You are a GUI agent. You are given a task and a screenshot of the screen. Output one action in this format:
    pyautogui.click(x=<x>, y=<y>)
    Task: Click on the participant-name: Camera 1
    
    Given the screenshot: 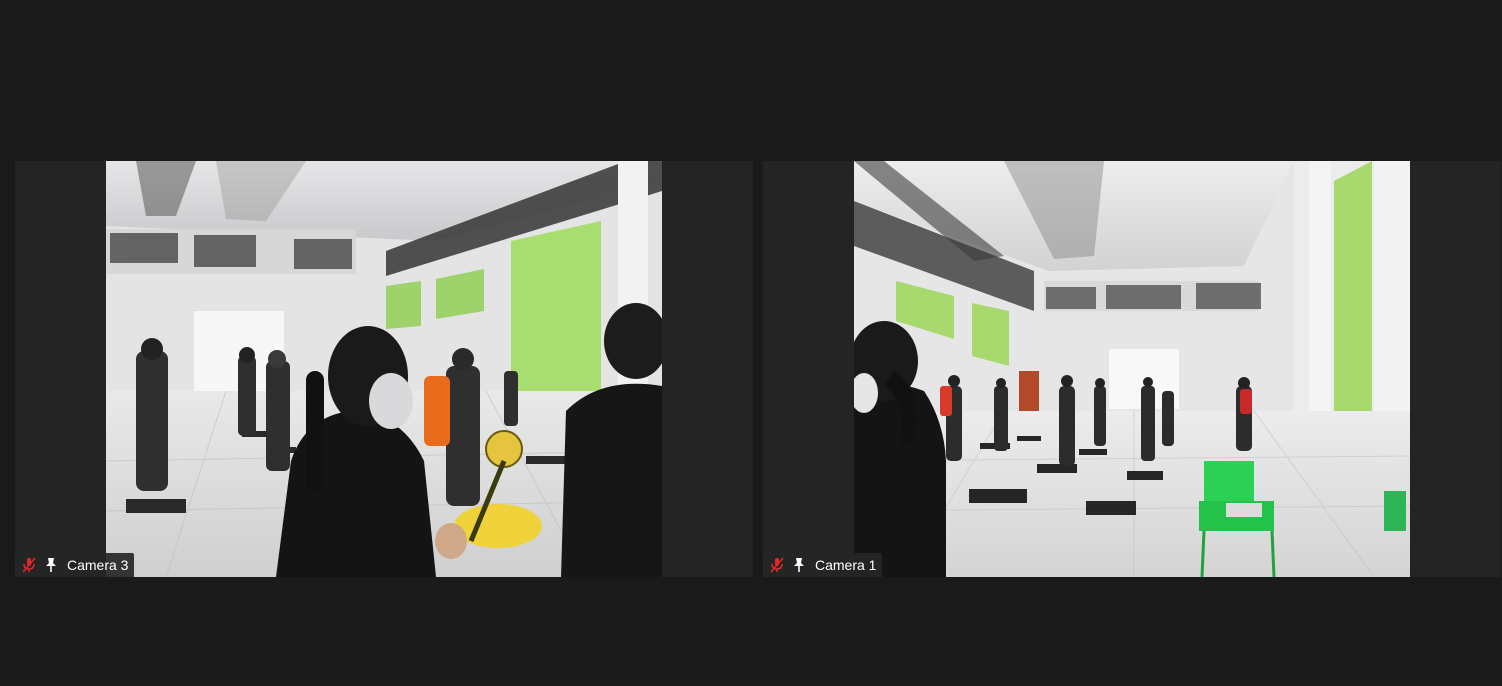 What is the action you would take?
    pyautogui.click(x=846, y=565)
    